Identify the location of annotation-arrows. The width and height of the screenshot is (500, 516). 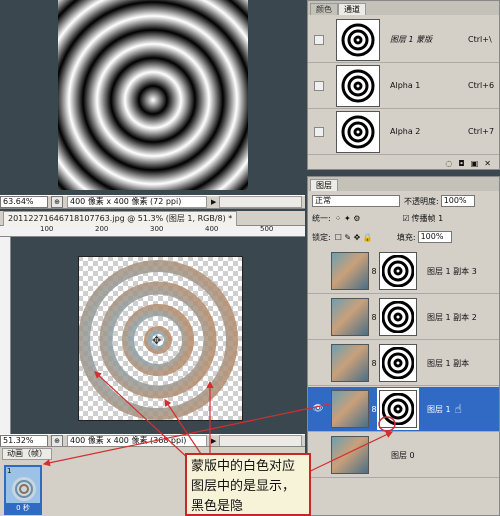
(219, 424).